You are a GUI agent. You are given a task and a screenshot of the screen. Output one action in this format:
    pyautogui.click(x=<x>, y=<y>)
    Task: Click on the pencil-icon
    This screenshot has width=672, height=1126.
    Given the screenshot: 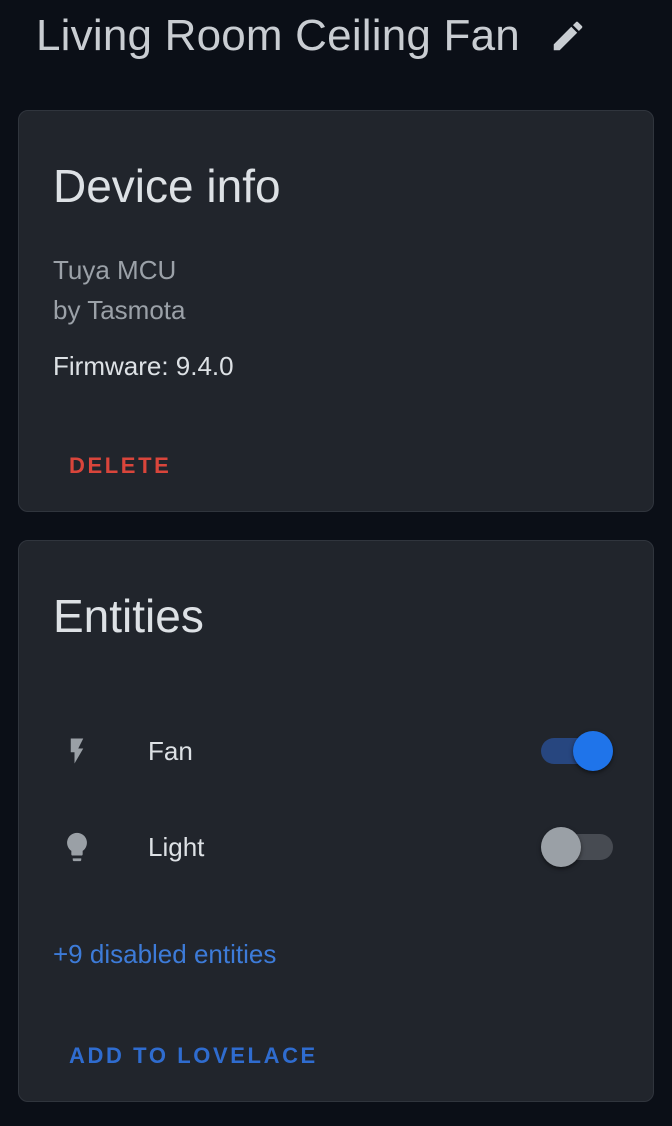 What is the action you would take?
    pyautogui.click(x=568, y=36)
    